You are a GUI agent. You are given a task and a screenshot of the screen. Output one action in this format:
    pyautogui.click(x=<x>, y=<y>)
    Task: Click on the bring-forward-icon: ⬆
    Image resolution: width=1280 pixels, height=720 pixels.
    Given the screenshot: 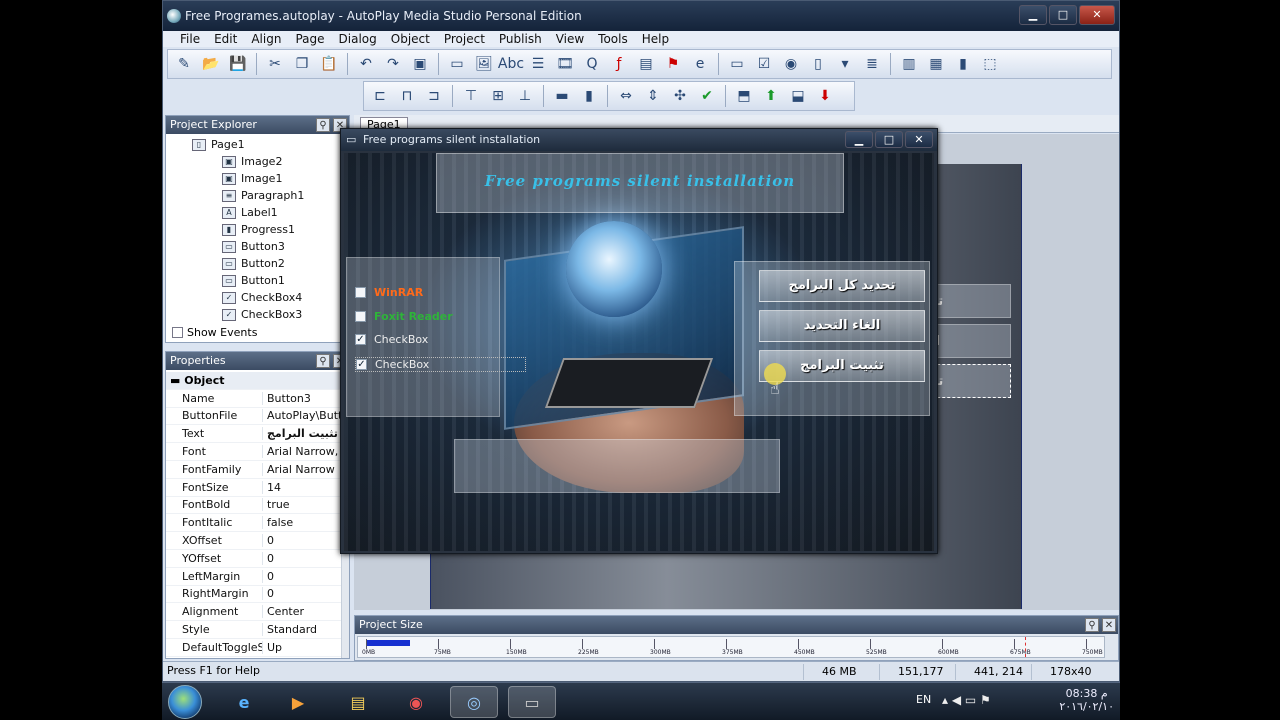 What is the action you would take?
    pyautogui.click(x=771, y=96)
    